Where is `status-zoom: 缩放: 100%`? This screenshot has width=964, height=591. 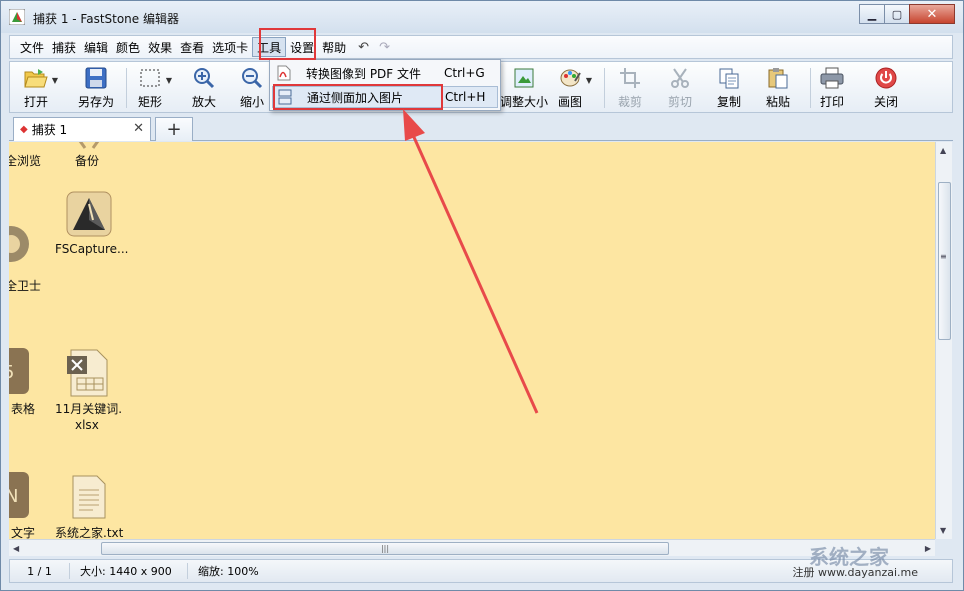
status-zoom: 缩放: 100% is located at coordinates (228, 571).